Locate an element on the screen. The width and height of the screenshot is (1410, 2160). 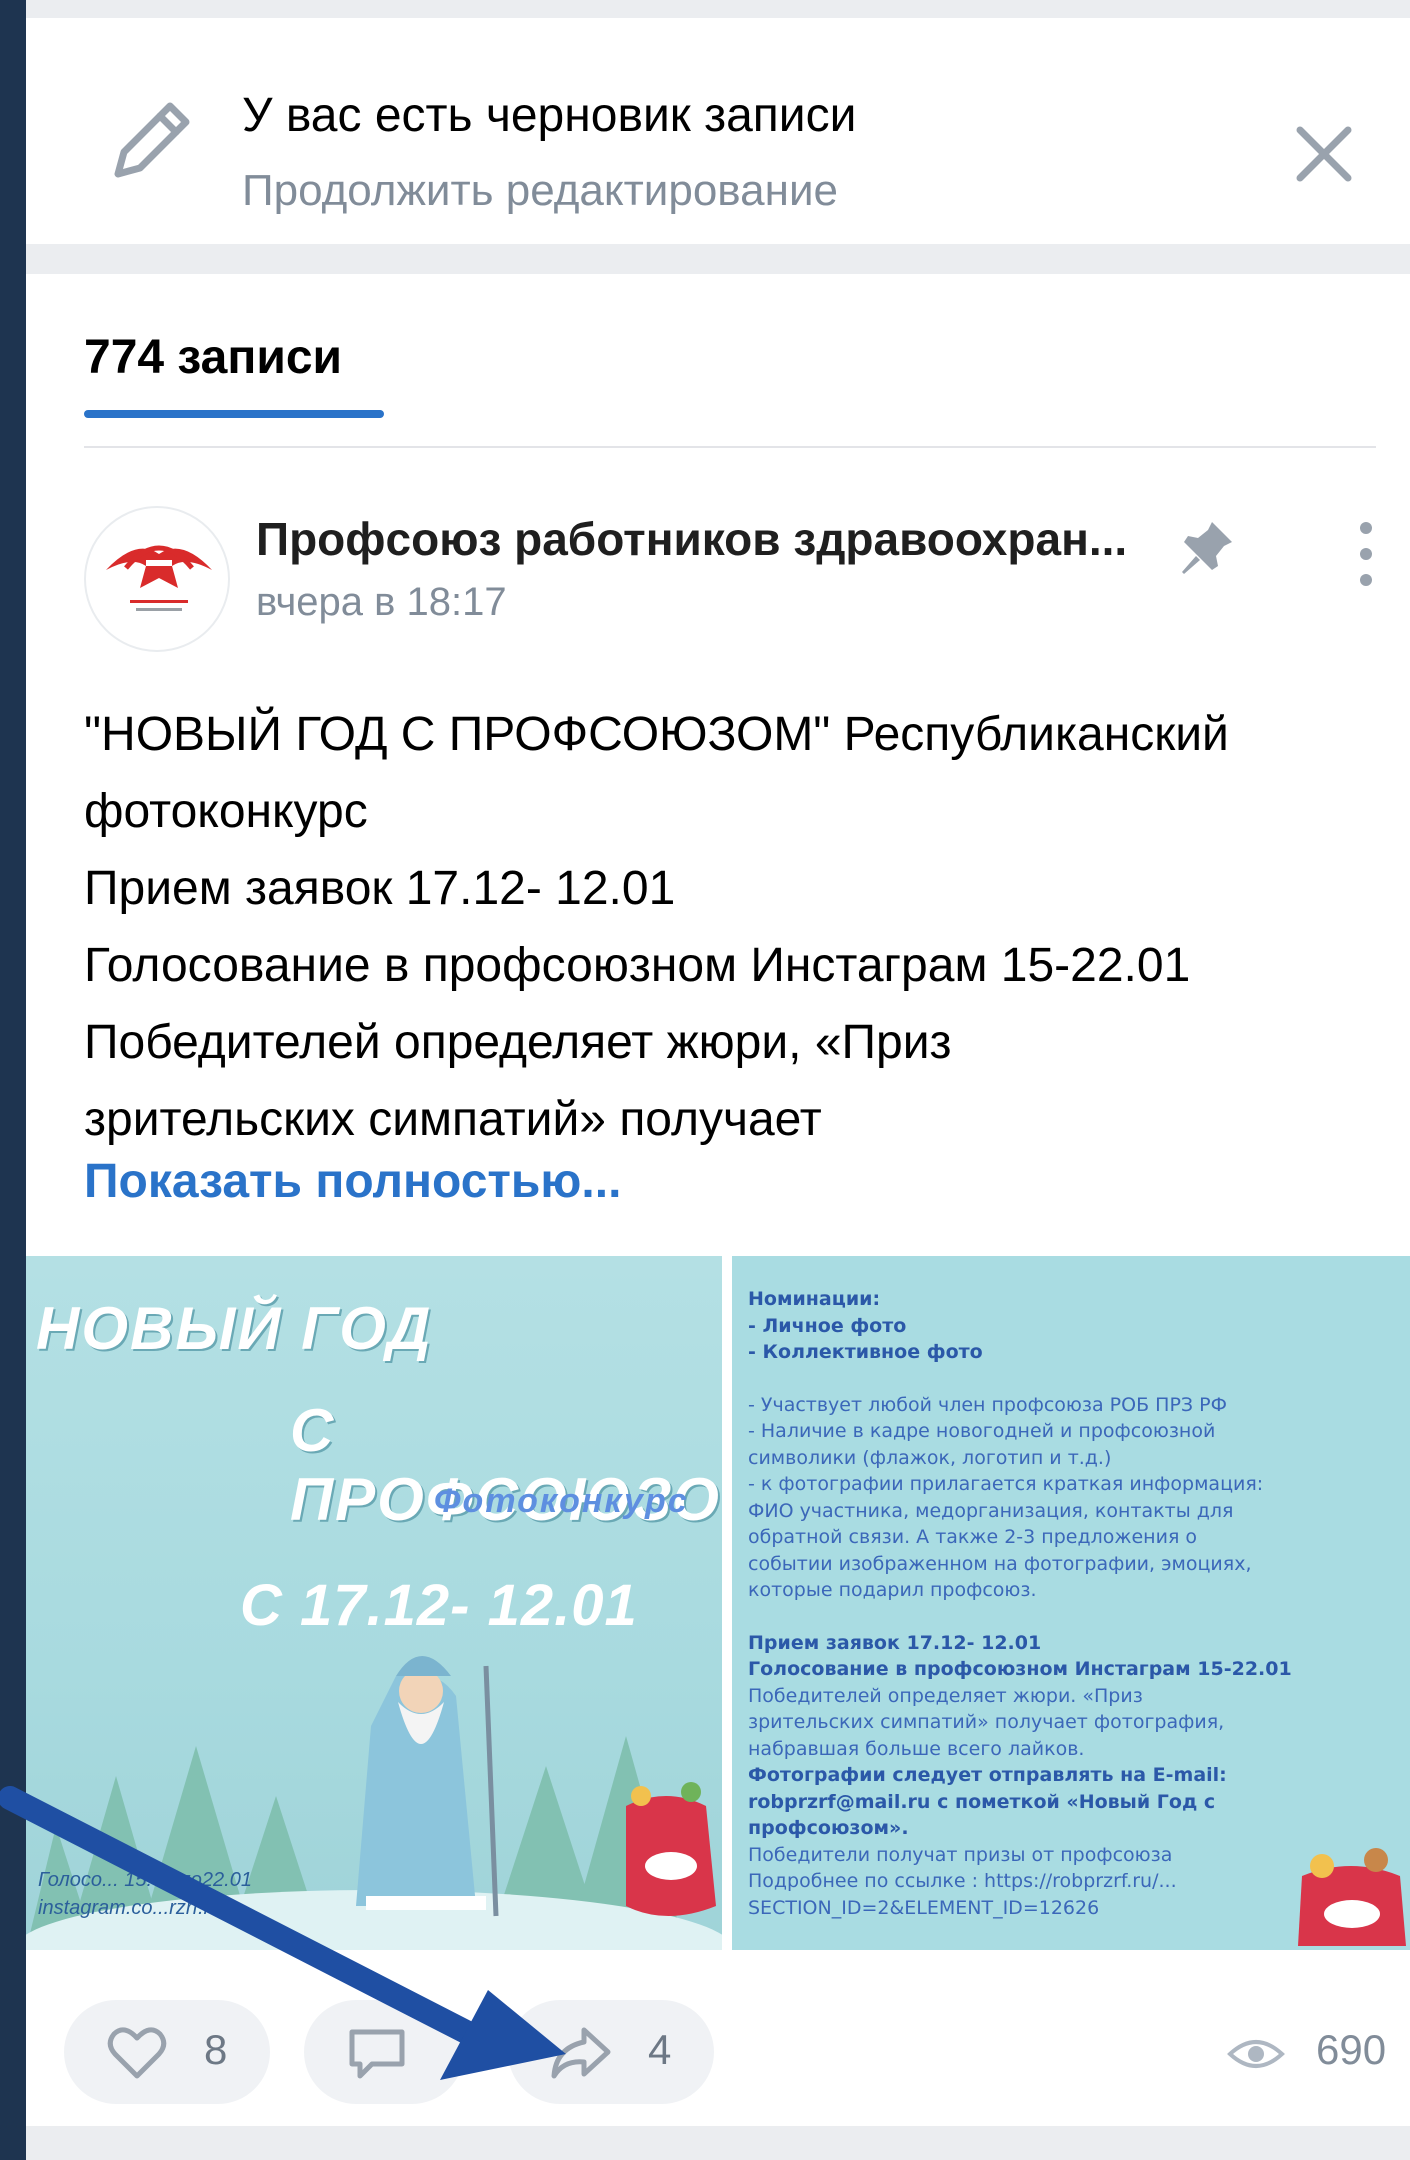
rules-line: которые подарил профсоюз. is located at coordinates (892, 1590).